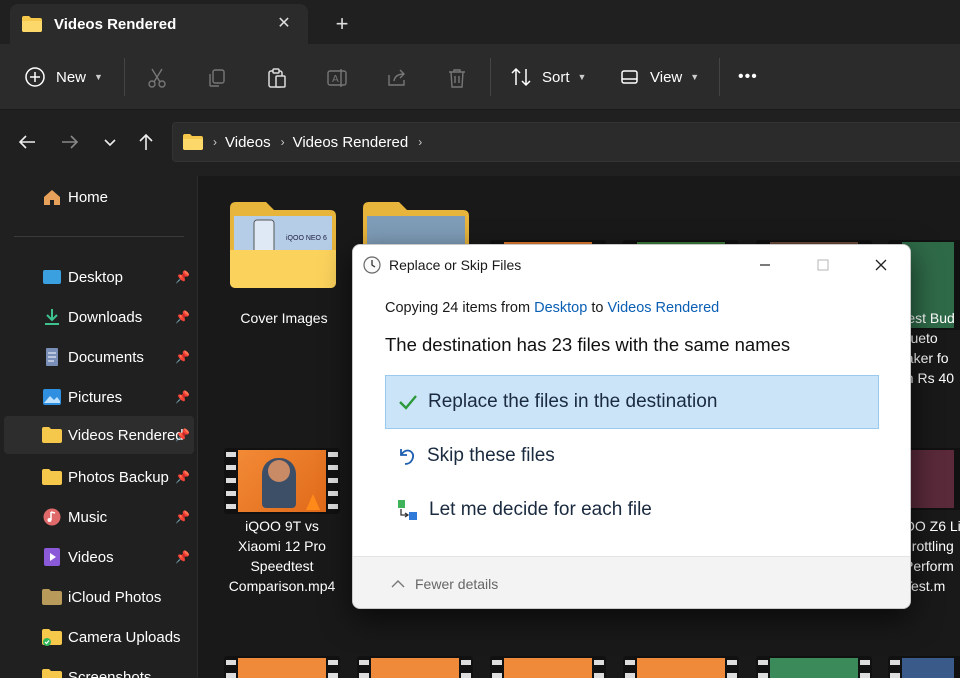  Describe the element at coordinates (666, 77) in the screenshot. I see `view-label: View` at that location.